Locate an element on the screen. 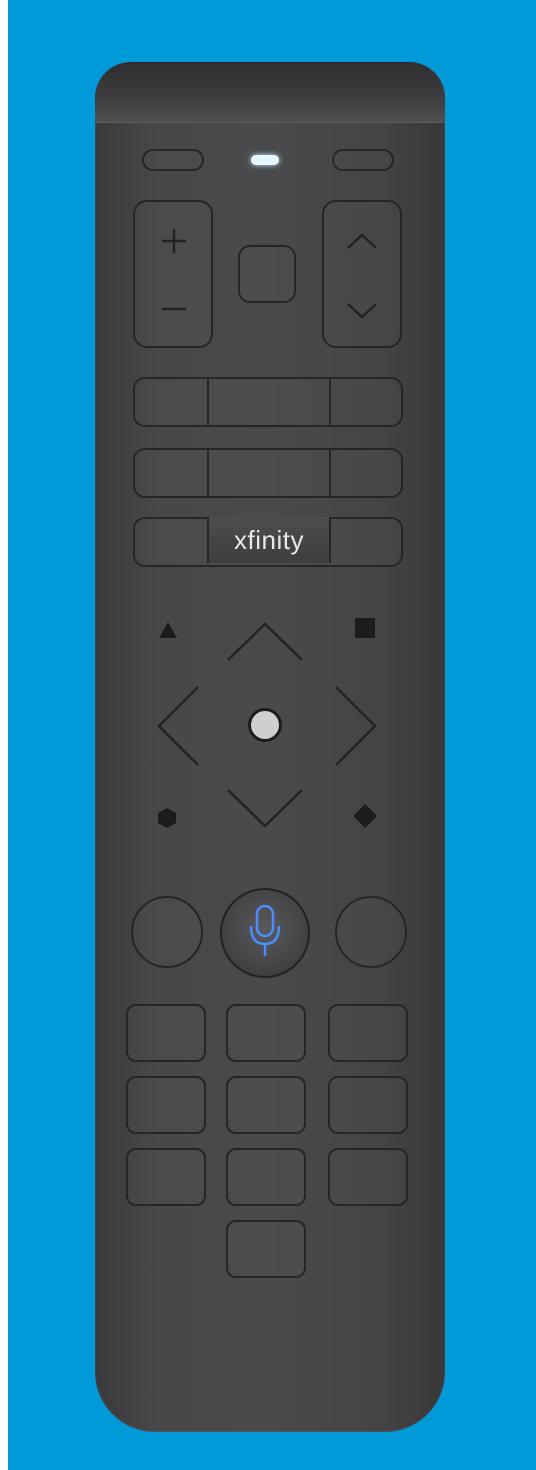 The width and height of the screenshot is (536, 1470). chevron-down-icon is located at coordinates (362, 311).